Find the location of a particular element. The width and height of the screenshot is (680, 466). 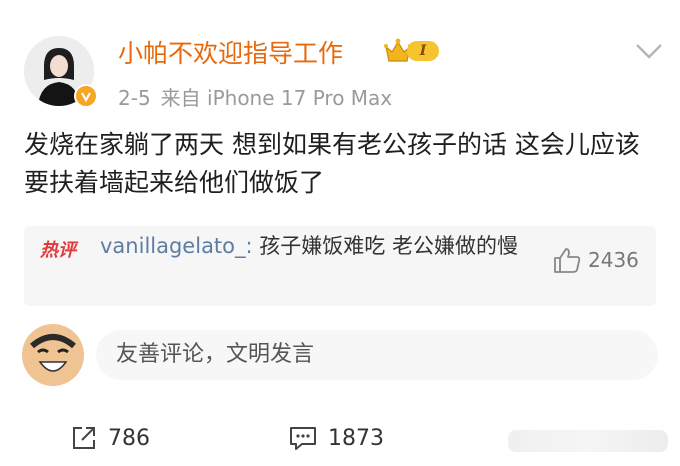

comment-button: 1873 is located at coordinates (336, 438).